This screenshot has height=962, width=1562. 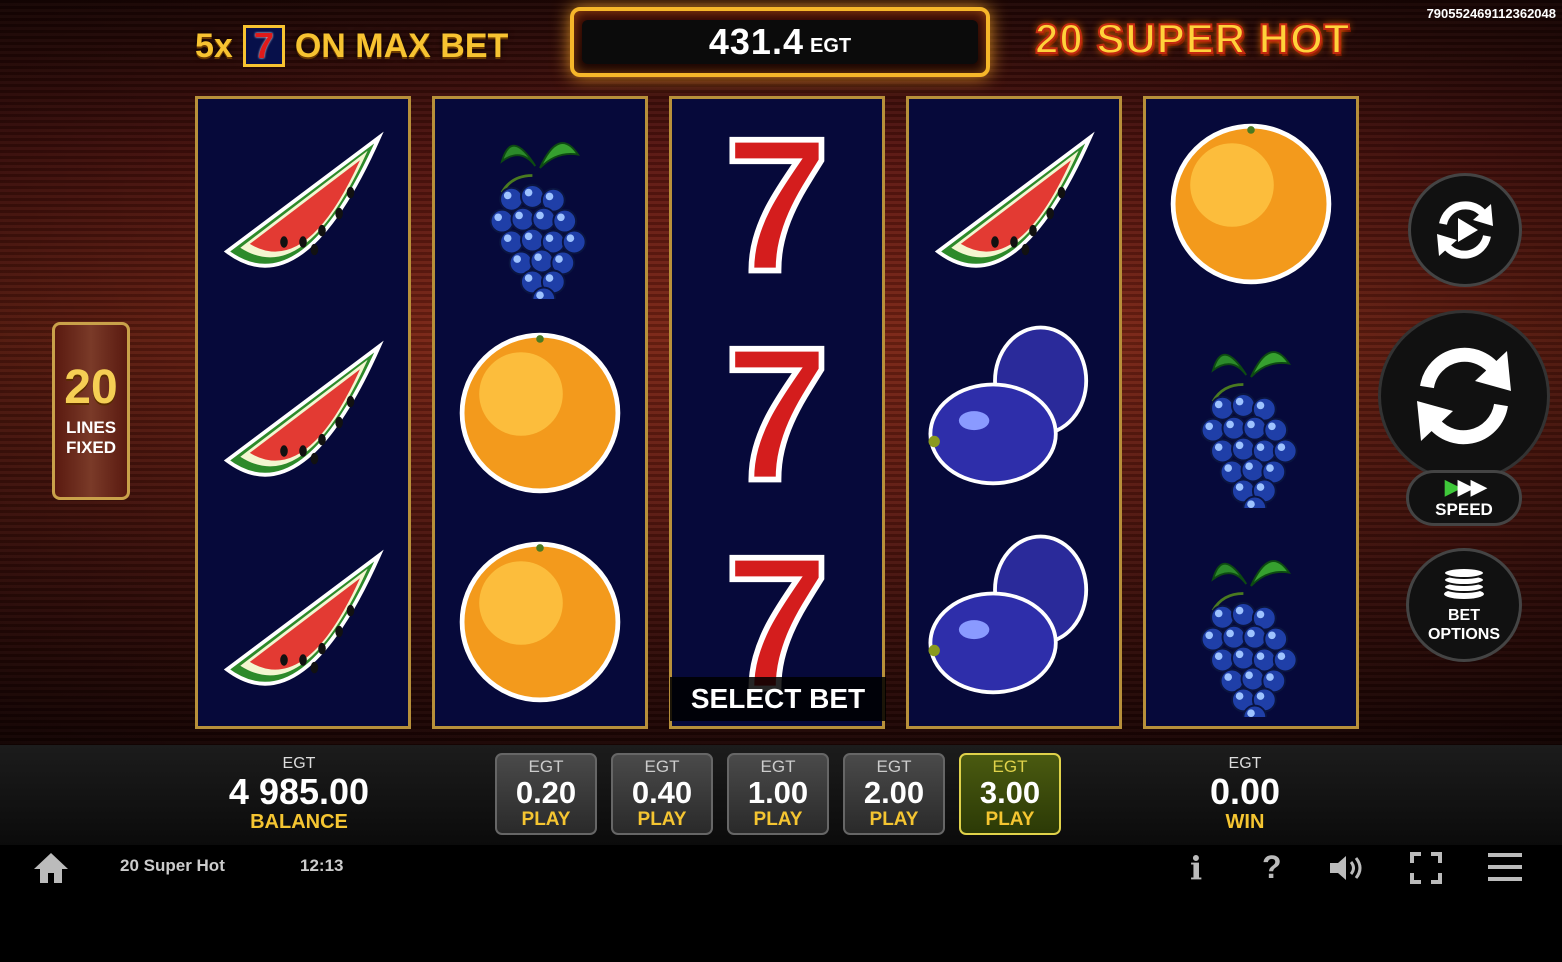 What do you see at coordinates (214, 45) in the screenshot?
I see `promo-prefix: 5x` at bounding box center [214, 45].